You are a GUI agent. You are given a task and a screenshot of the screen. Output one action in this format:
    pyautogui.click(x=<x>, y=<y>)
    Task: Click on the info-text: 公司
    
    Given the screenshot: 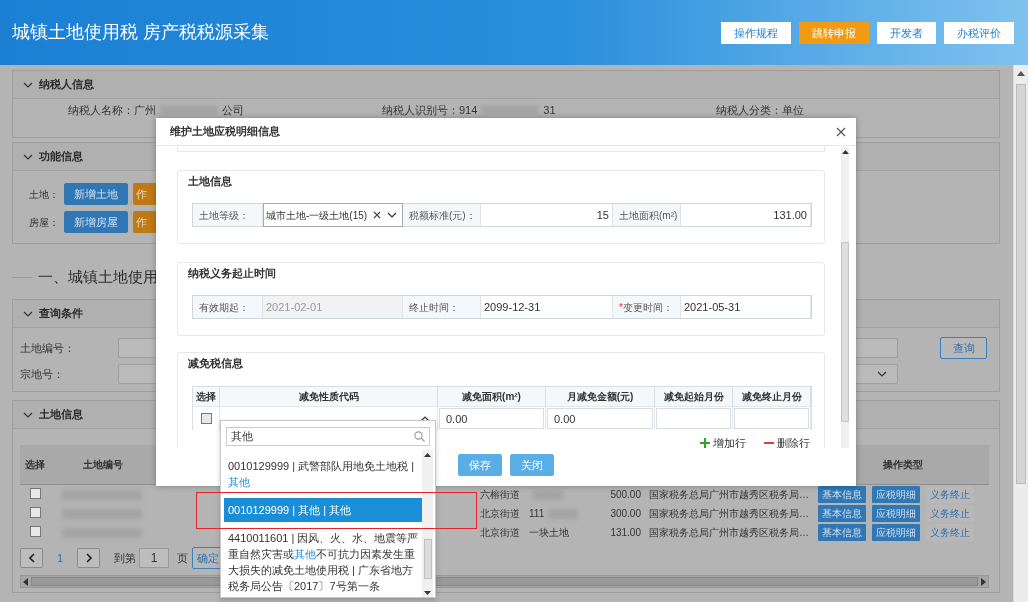 What is the action you would take?
    pyautogui.click(x=233, y=110)
    